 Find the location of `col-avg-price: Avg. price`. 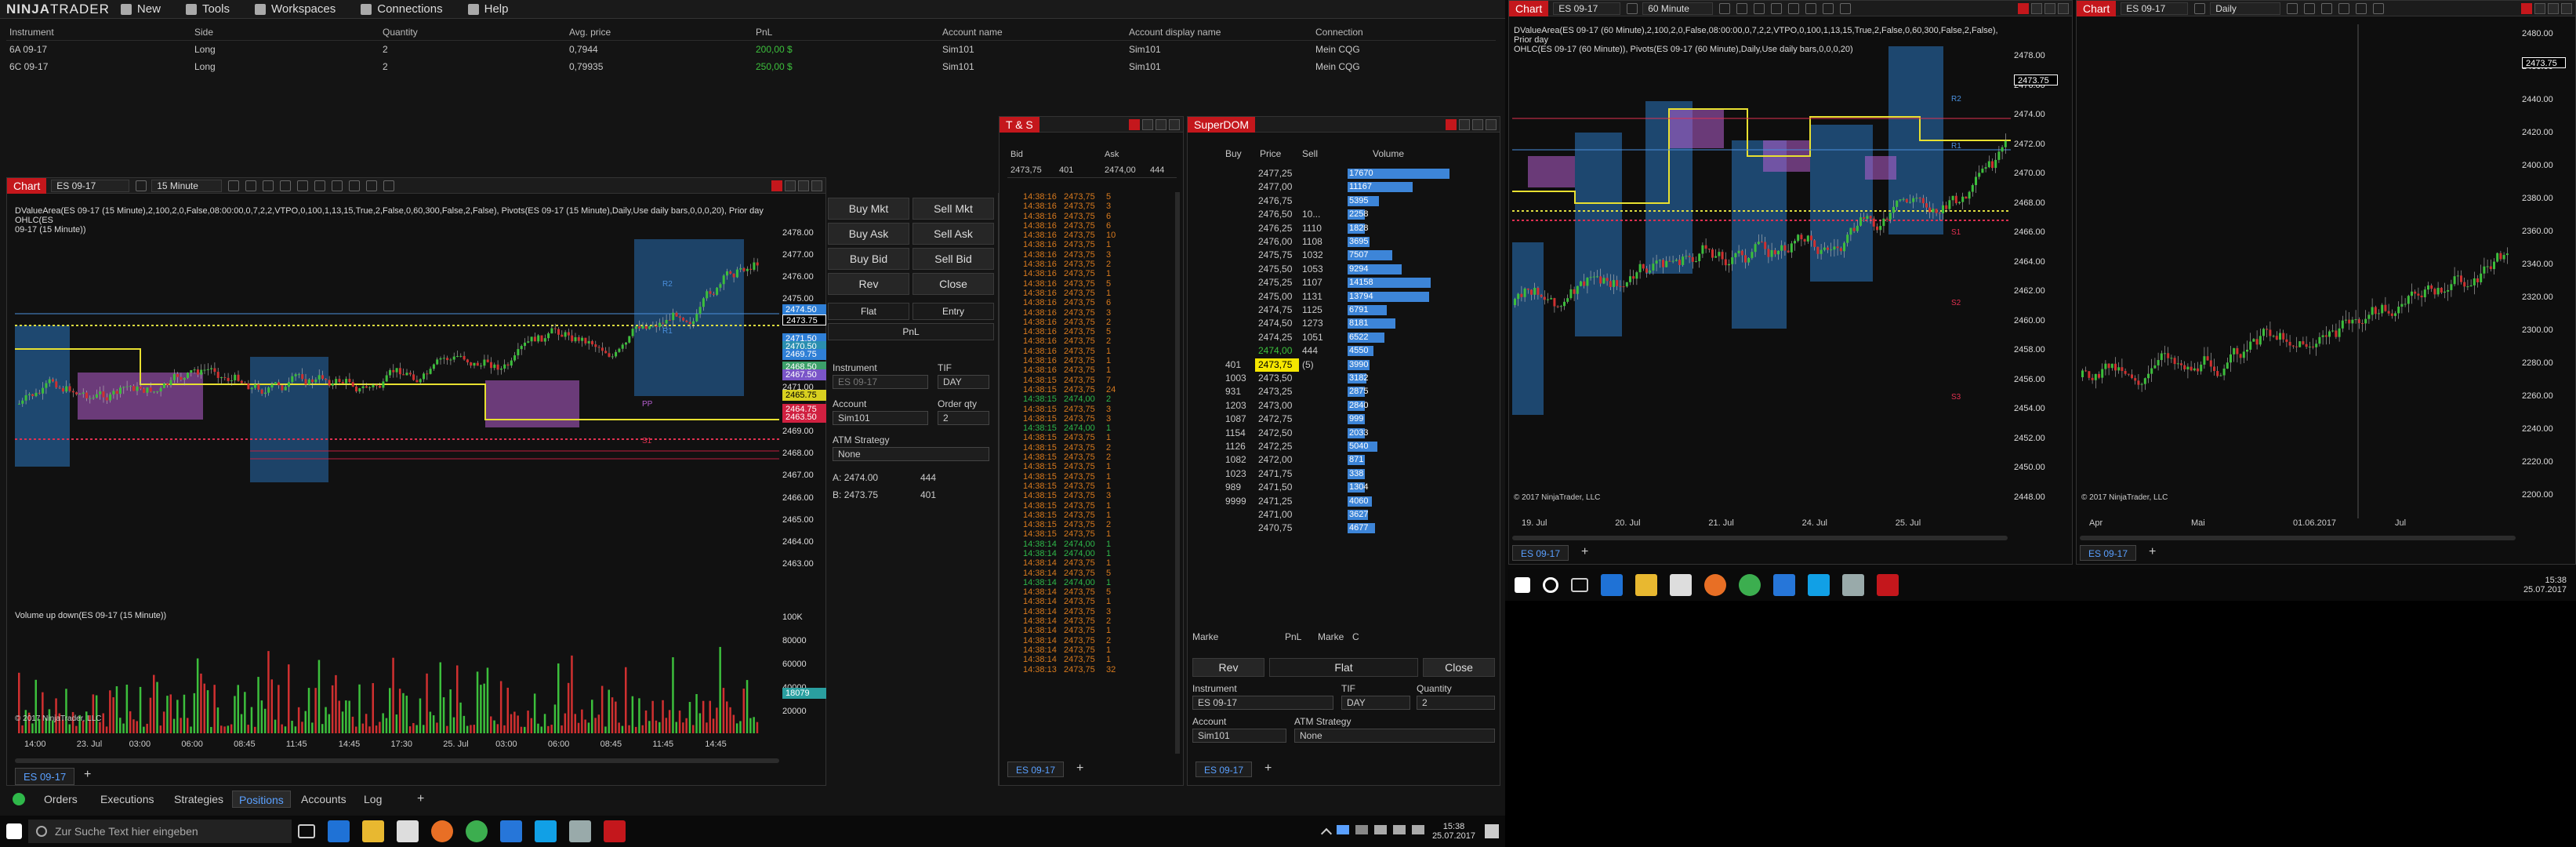

col-avg-price: Avg. price is located at coordinates (663, 32).